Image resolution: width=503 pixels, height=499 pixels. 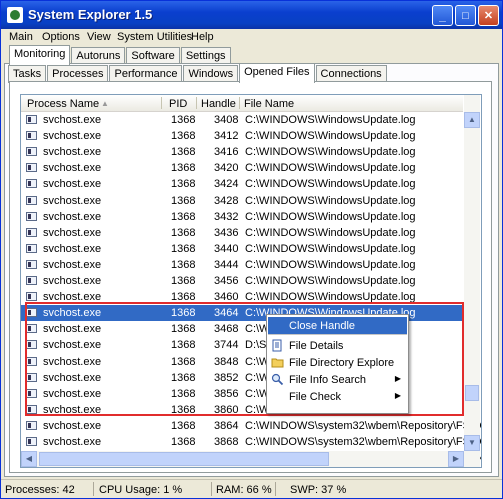 What do you see at coordinates (337, 325) in the screenshot?
I see `menu-close-handle: Close Handle` at bounding box center [337, 325].